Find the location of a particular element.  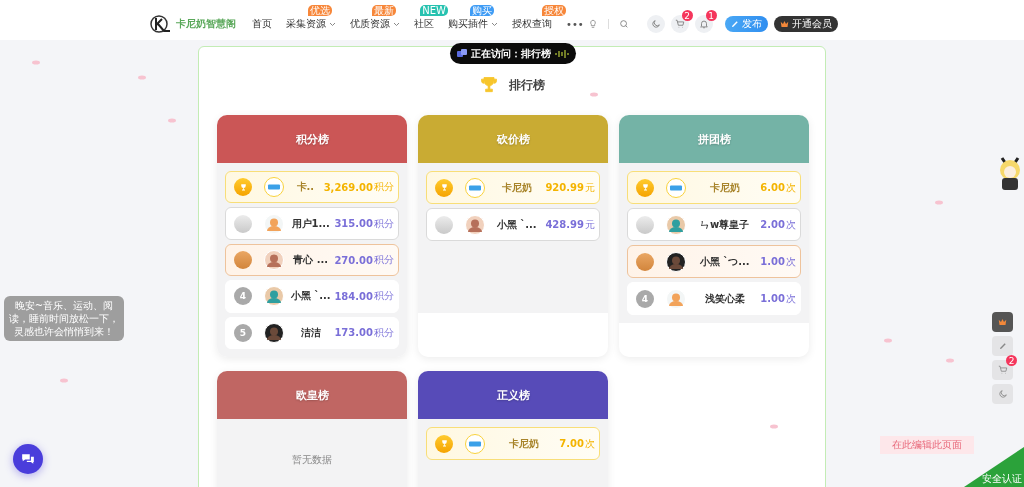

score-value: 6.00 is located at coordinates (772, 187).